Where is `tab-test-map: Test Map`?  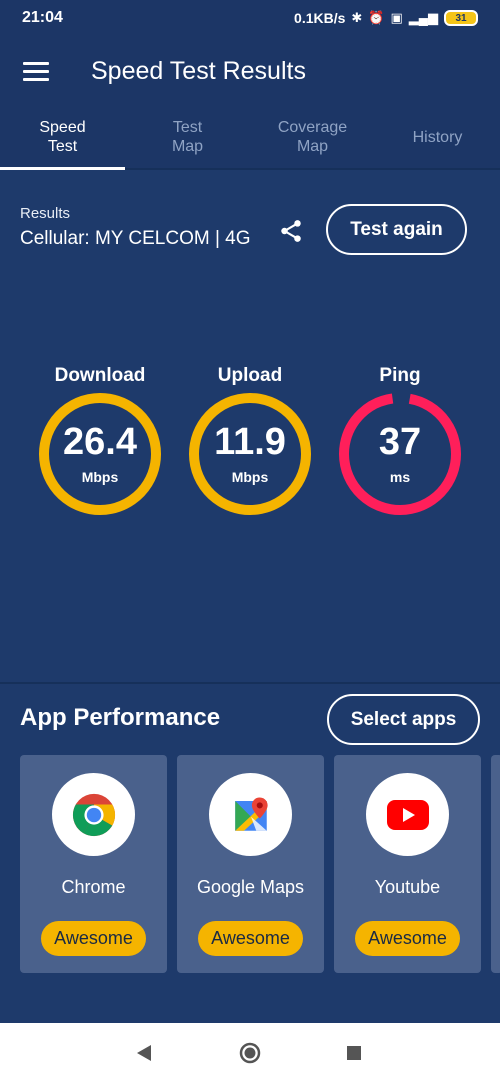 tab-test-map: Test Map is located at coordinates (187, 137).